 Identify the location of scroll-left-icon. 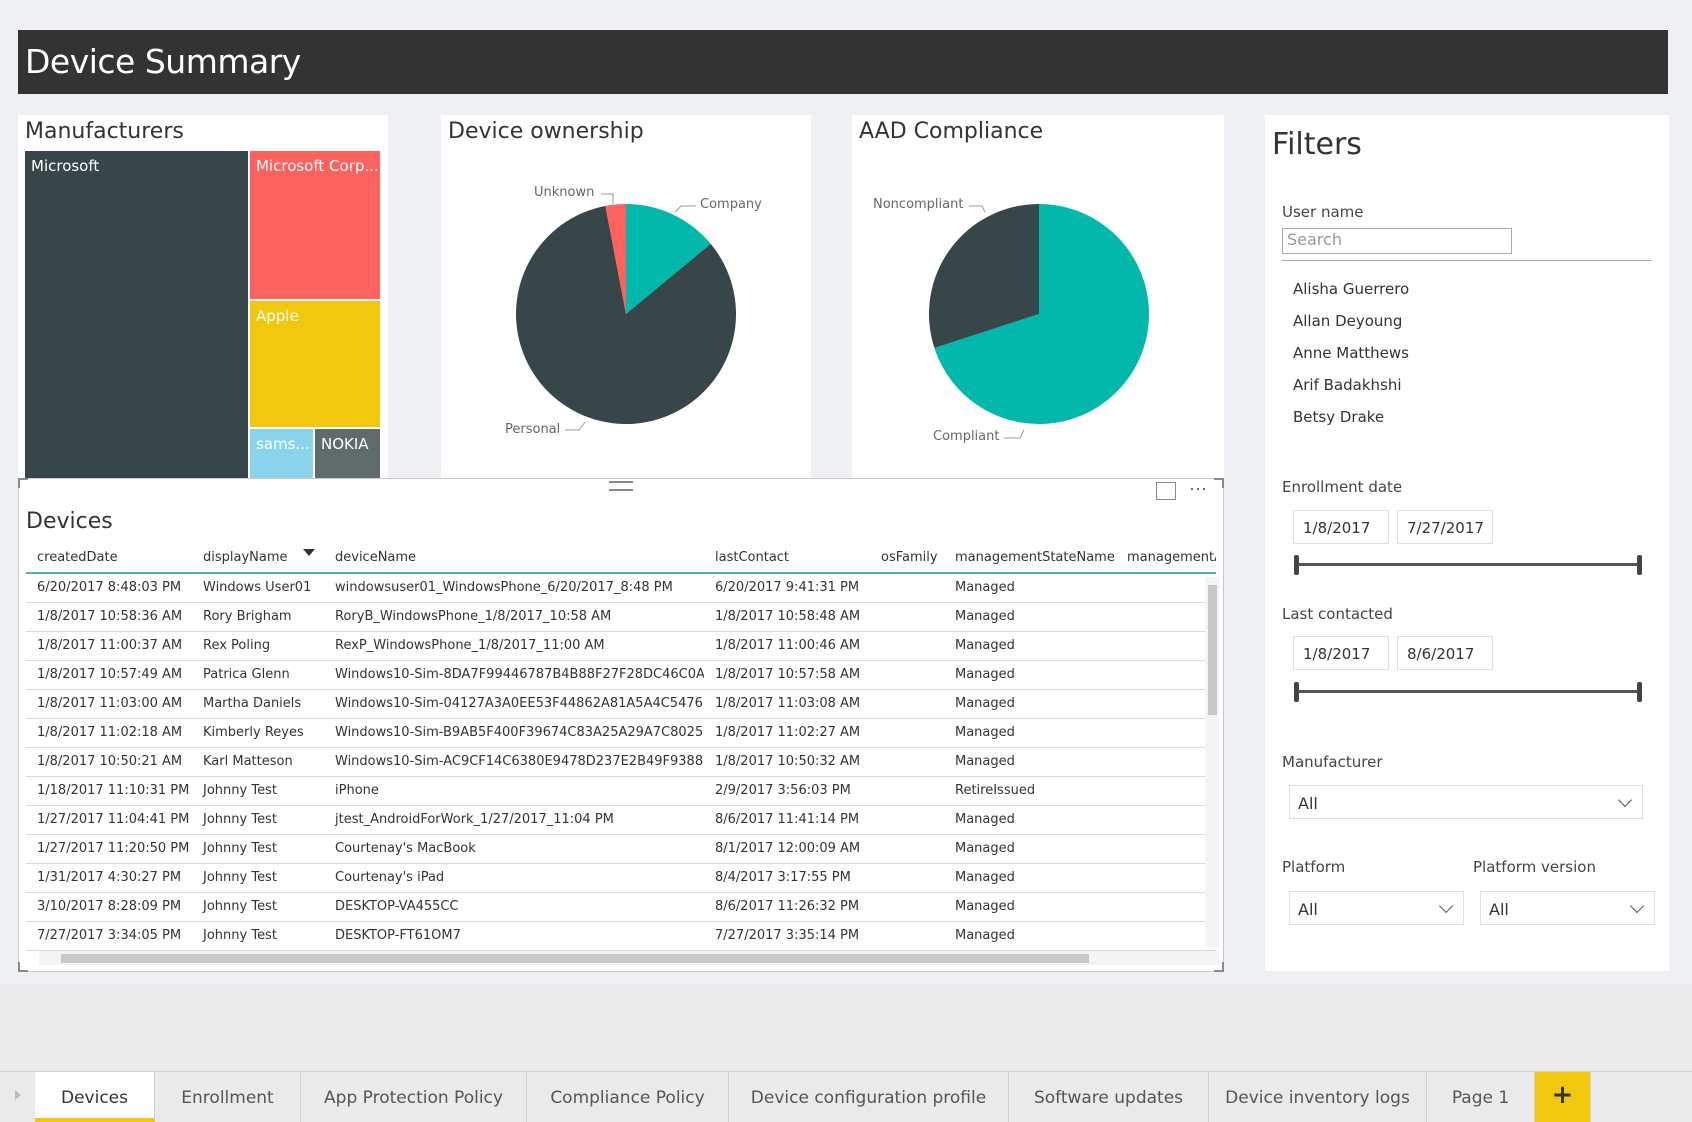
(18, 1095).